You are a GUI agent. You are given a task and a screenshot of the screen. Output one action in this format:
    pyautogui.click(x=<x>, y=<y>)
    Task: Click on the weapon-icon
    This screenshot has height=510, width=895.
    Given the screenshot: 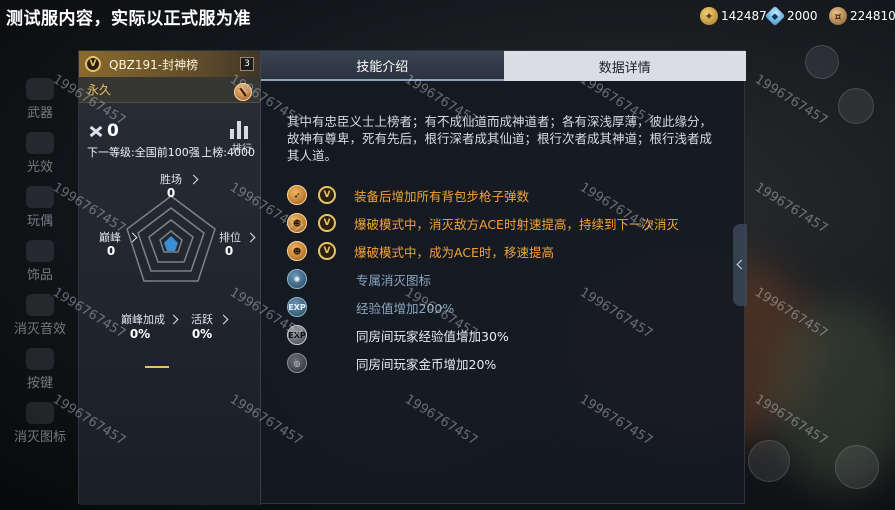 What is the action you would take?
    pyautogui.click(x=40, y=89)
    